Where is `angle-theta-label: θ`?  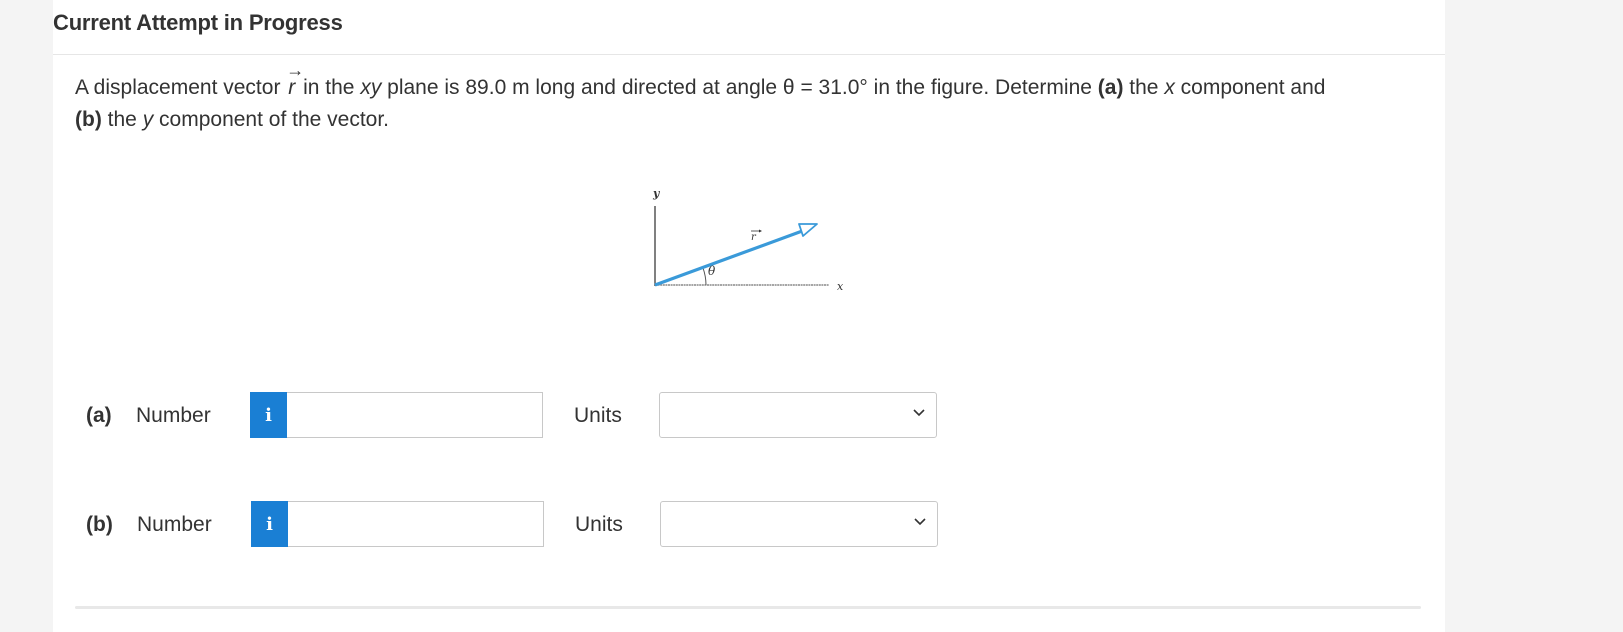
angle-theta-label: θ is located at coordinates (712, 271).